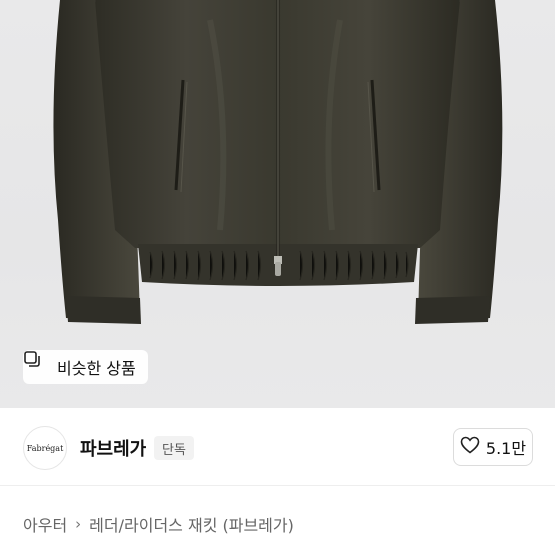 The image size is (555, 558). I want to click on like-button: 5.1만, so click(493, 447).